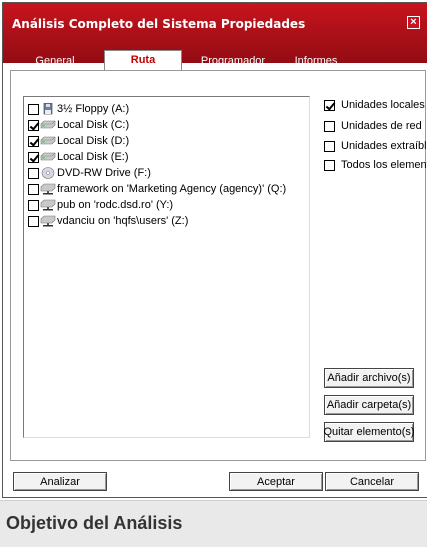  Describe the element at coordinates (93, 125) in the screenshot. I see `drive-label: Local Disk (C:)` at that location.